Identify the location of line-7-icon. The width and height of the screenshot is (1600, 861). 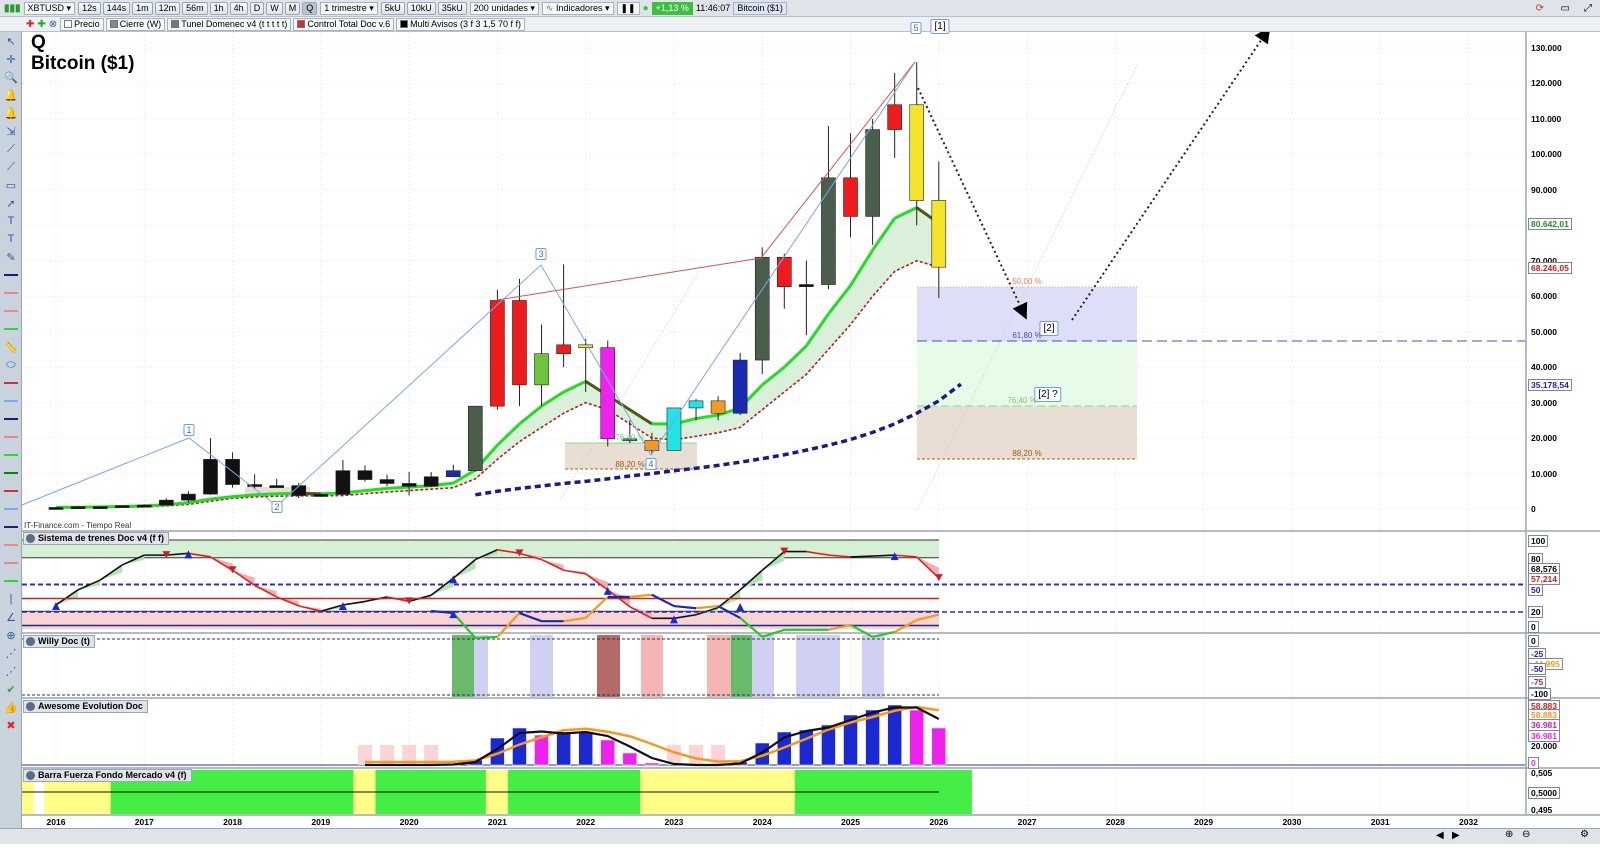
(11, 473).